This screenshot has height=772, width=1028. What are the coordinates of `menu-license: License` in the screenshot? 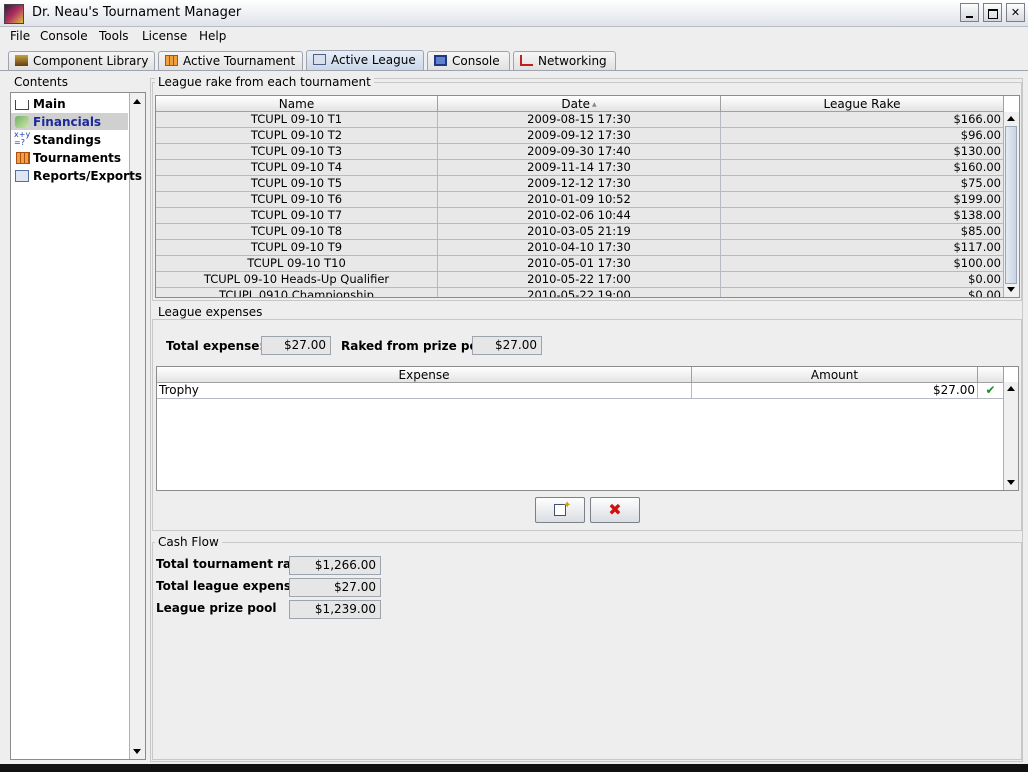 It's located at (164, 36).